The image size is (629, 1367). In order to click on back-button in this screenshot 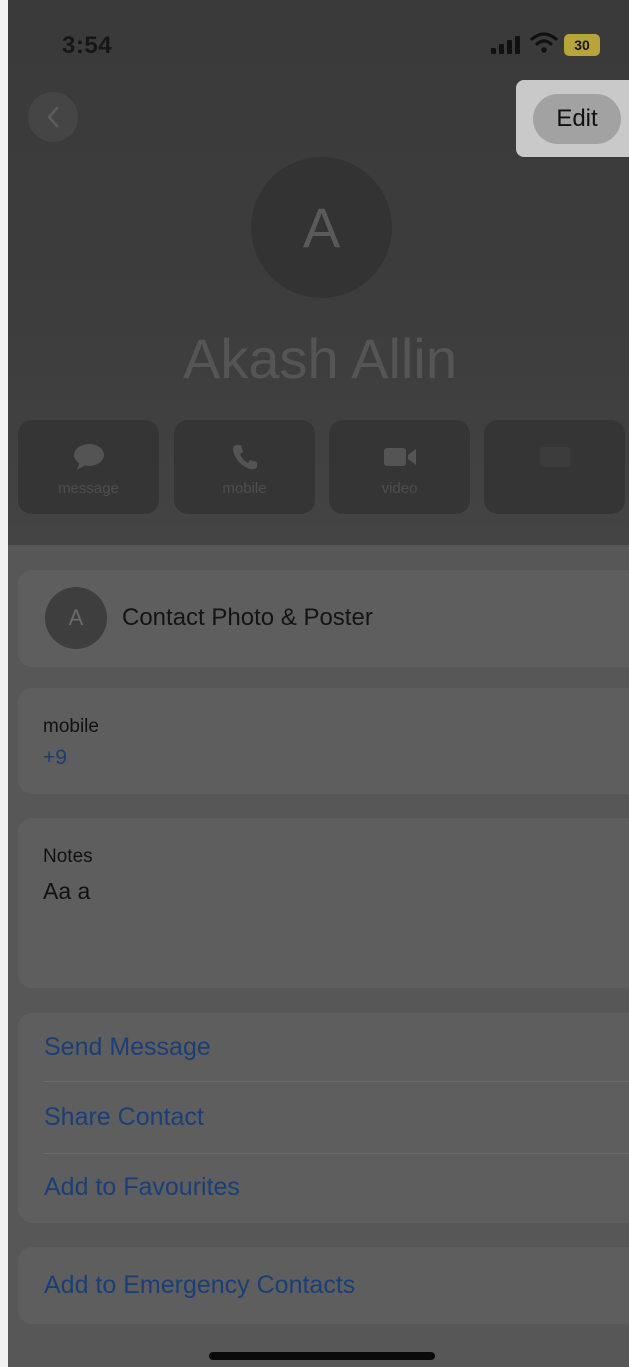, I will do `click(53, 117)`.